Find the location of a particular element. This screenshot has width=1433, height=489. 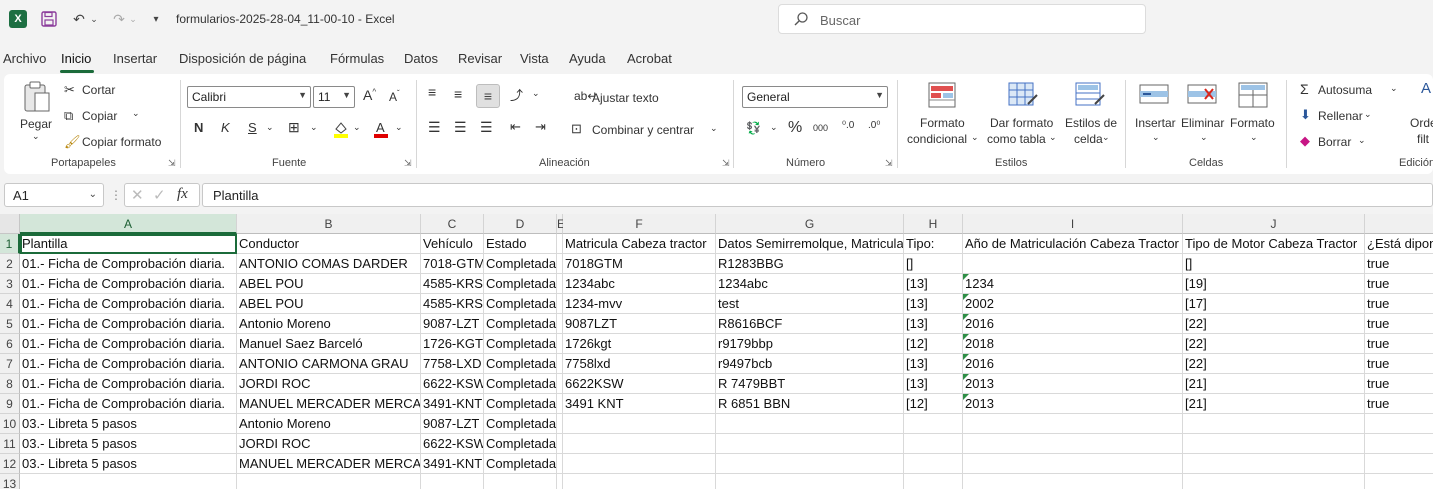

undo-dropdown-icon: ⌄ is located at coordinates (94, 19).